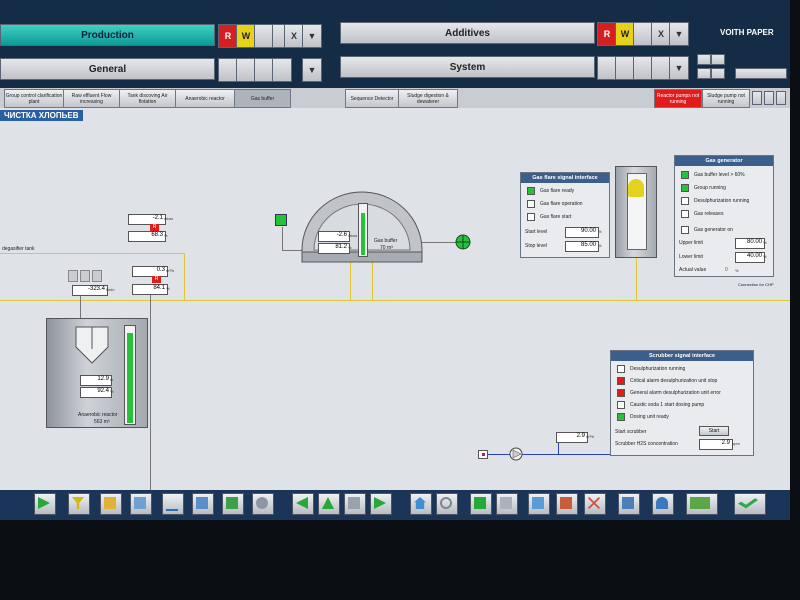  Describe the element at coordinates (141, 504) in the screenshot. I see `report-icon` at that location.